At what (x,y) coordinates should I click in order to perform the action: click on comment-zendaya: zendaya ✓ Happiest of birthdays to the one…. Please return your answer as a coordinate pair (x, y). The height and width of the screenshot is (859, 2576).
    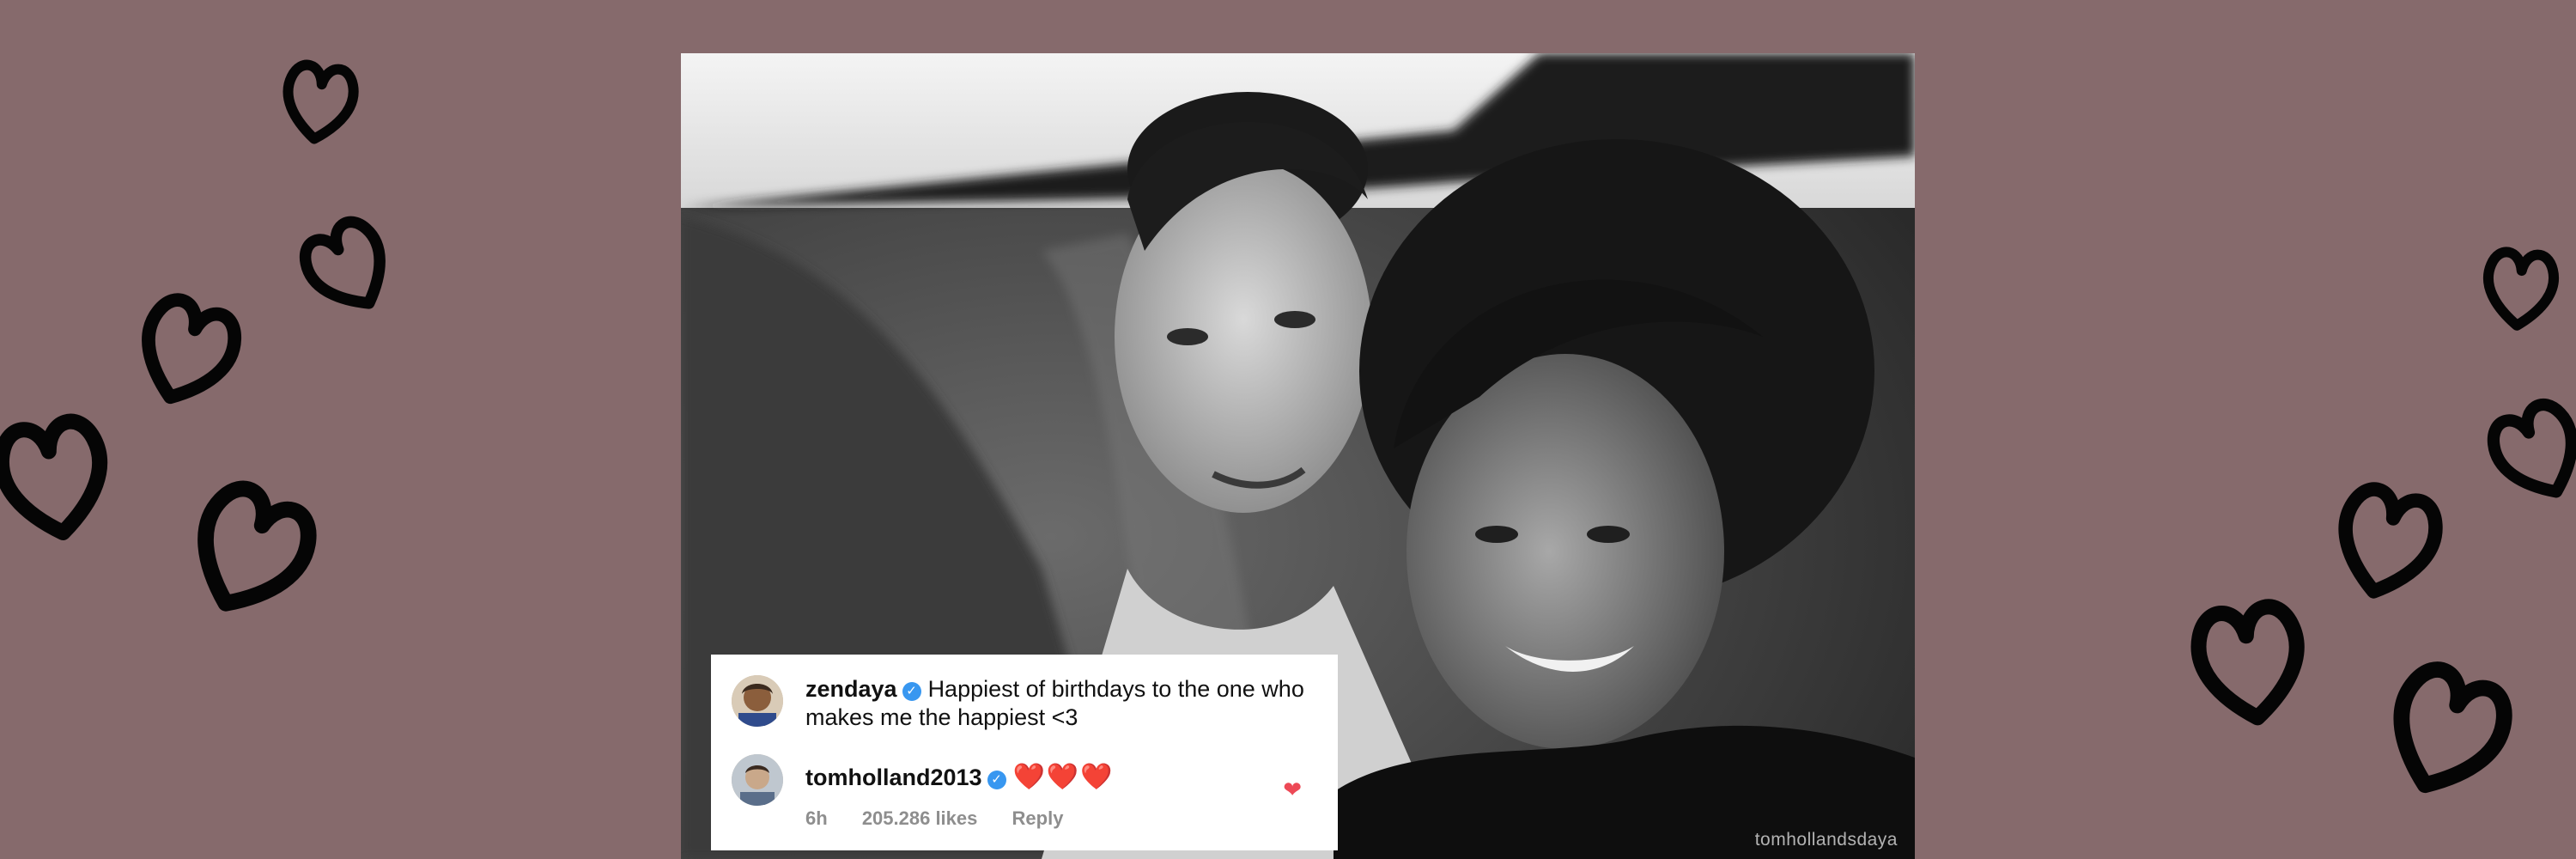
    Looking at the image, I should click on (1024, 705).